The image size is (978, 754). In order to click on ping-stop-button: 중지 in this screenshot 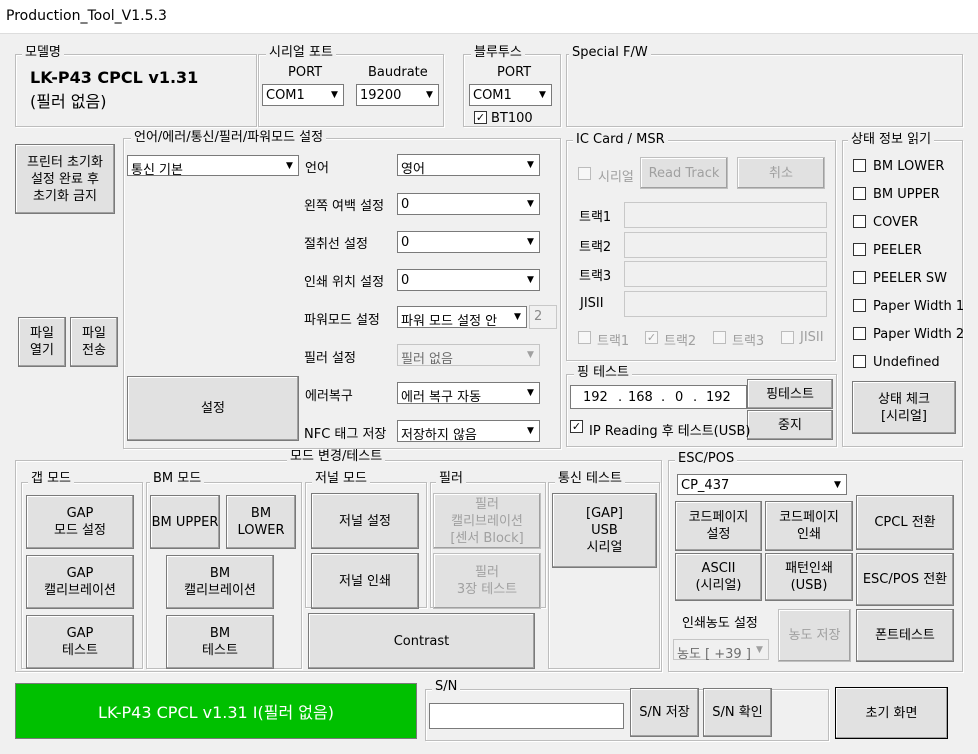, I will do `click(790, 425)`.